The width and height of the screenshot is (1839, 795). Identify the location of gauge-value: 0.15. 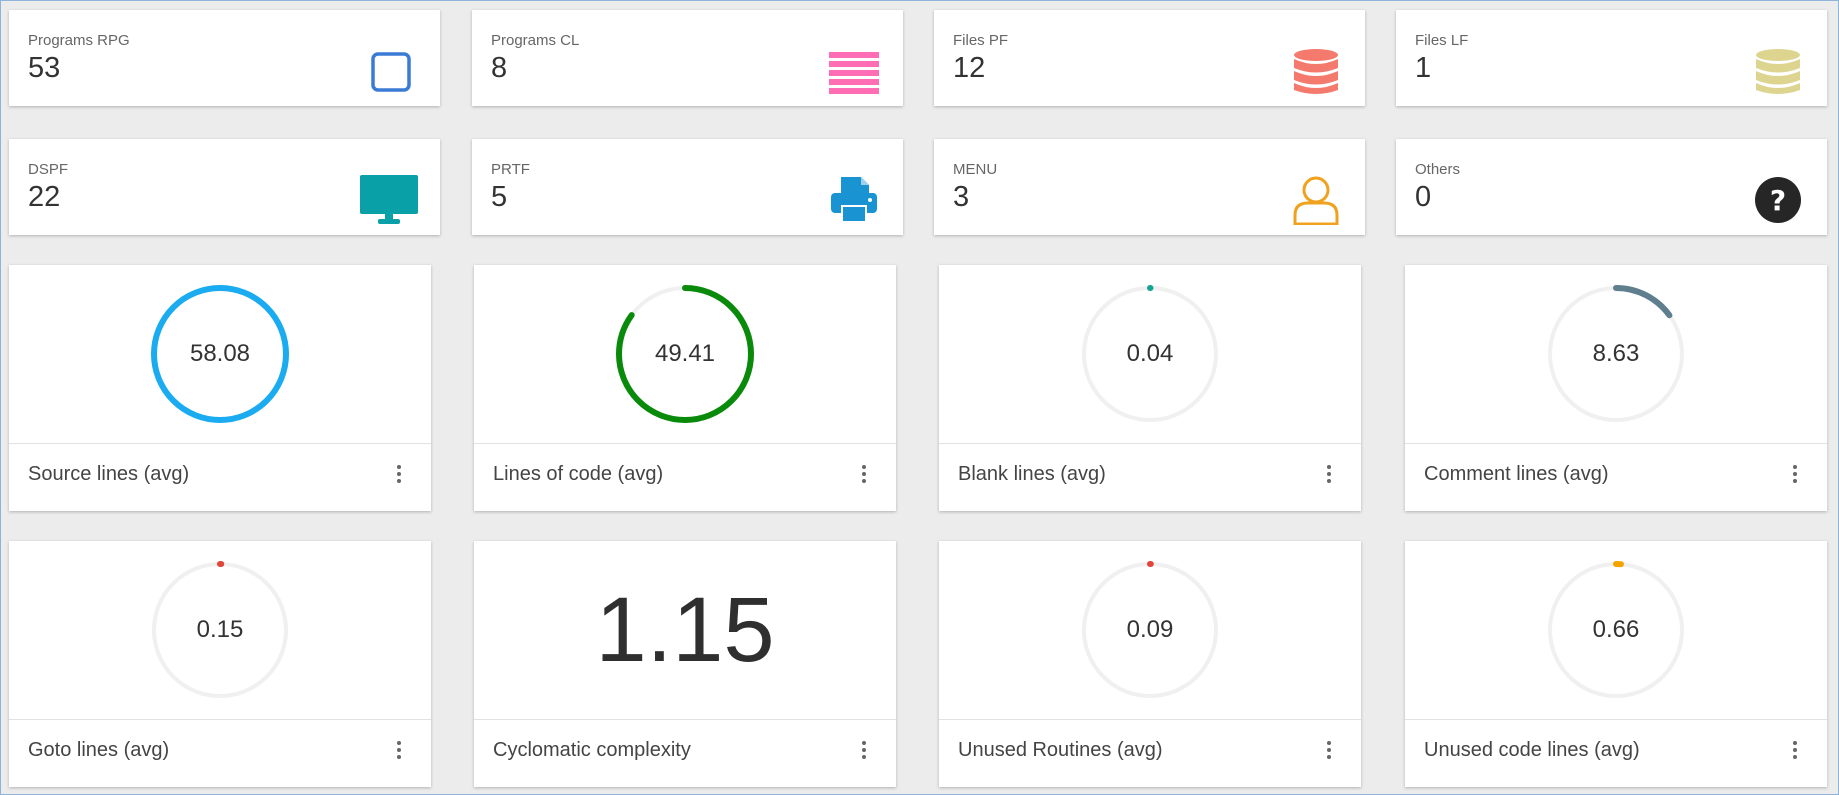
(220, 629).